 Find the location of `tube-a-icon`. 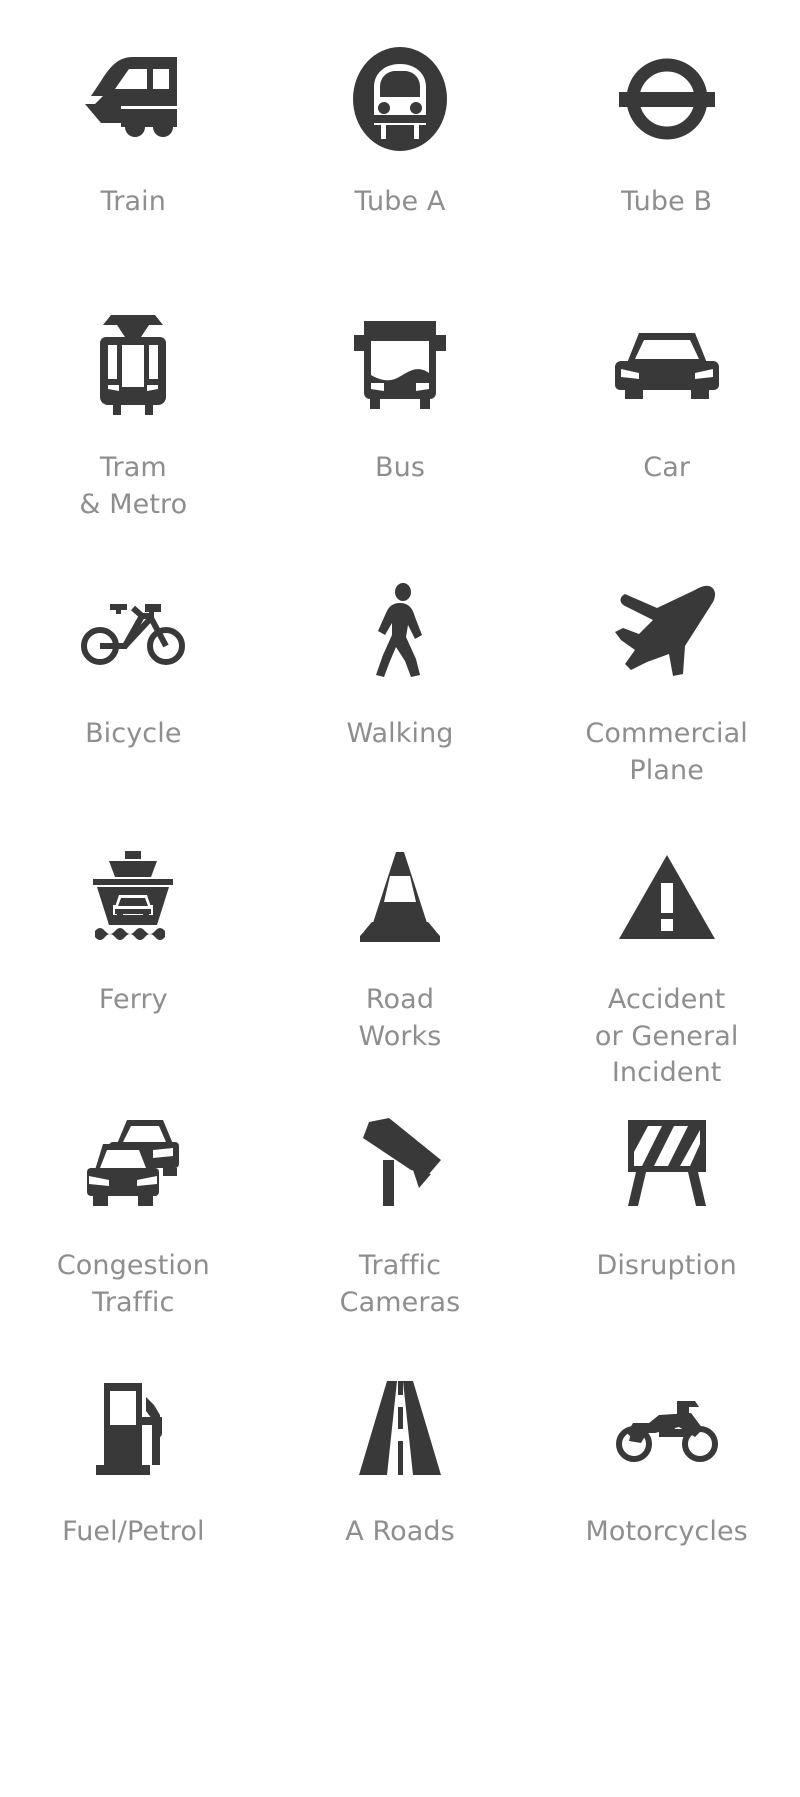

tube-a-icon is located at coordinates (400, 99).